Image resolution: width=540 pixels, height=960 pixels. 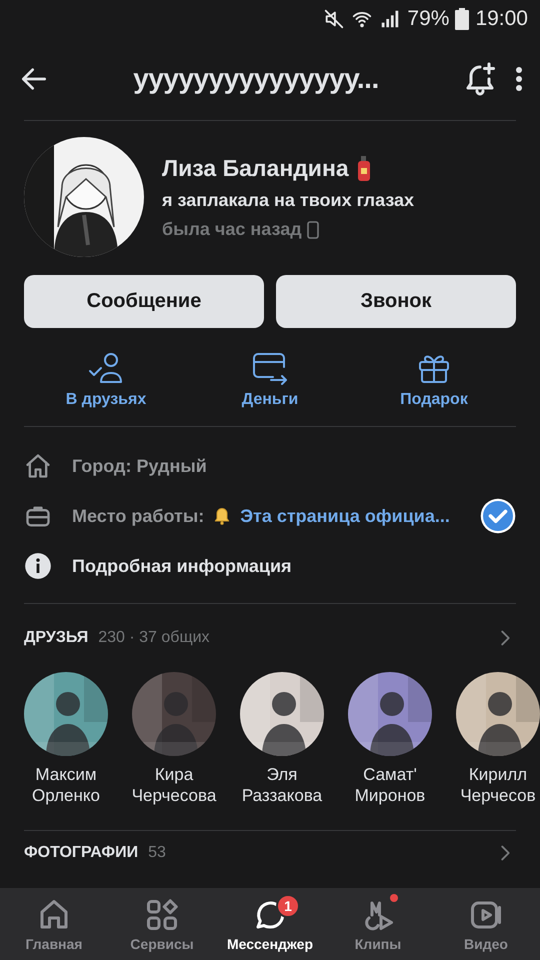 What do you see at coordinates (270, 924) in the screenshot?
I see `nav-tab: Мессенджер 1` at bounding box center [270, 924].